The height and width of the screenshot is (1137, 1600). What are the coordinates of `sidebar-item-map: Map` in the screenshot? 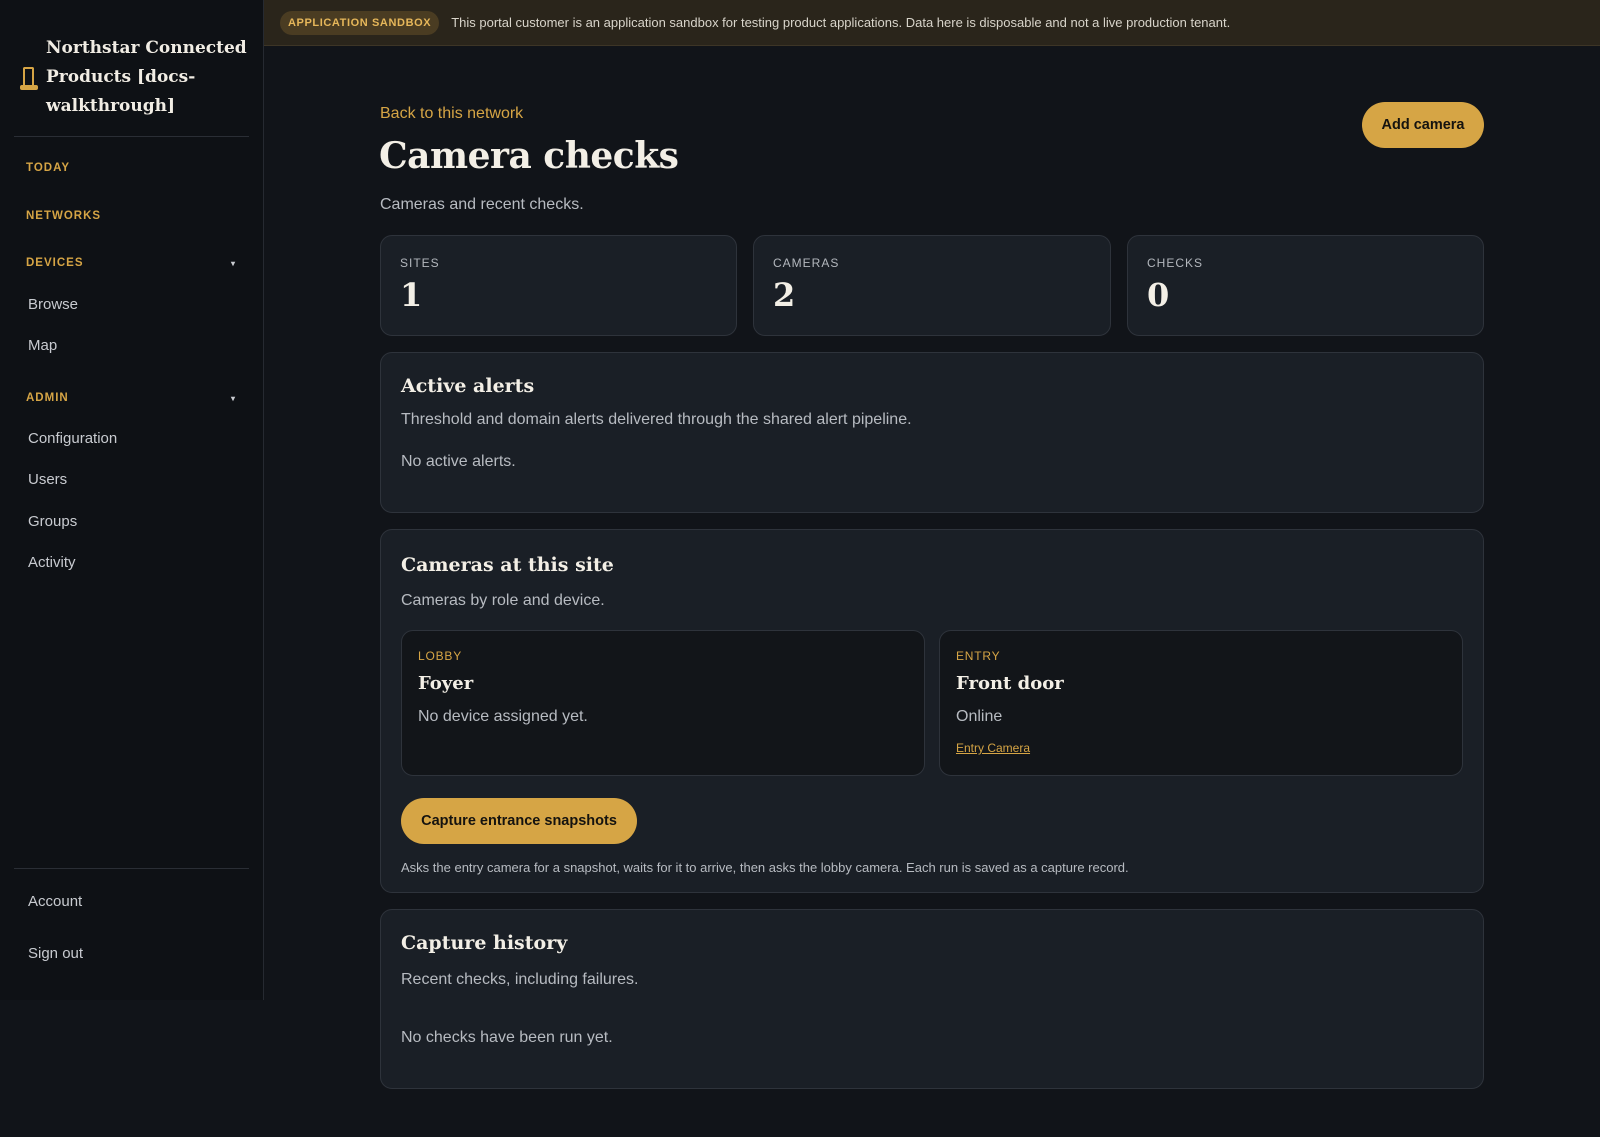 It's located at (42, 345).